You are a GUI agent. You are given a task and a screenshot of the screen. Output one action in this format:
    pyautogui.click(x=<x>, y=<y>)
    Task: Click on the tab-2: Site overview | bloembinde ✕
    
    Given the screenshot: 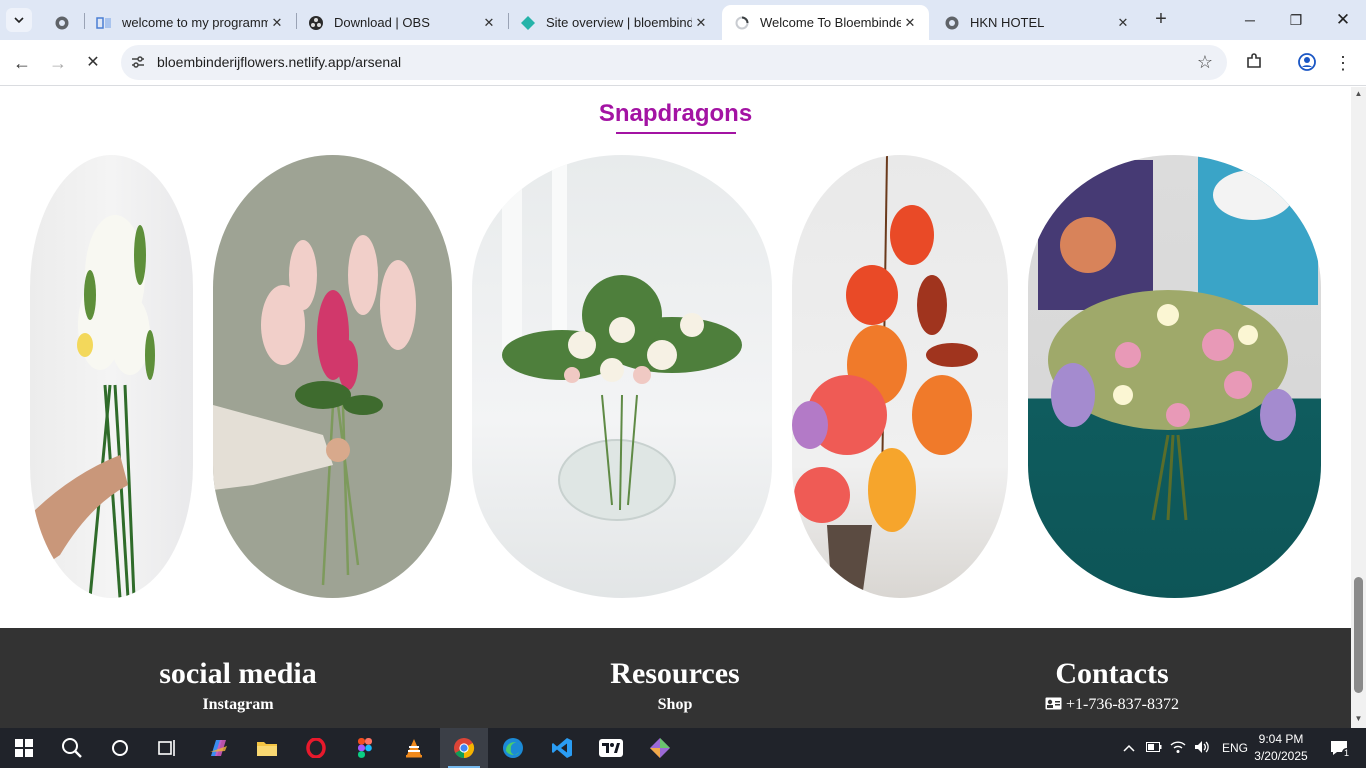 What is the action you would take?
    pyautogui.click(x=614, y=22)
    